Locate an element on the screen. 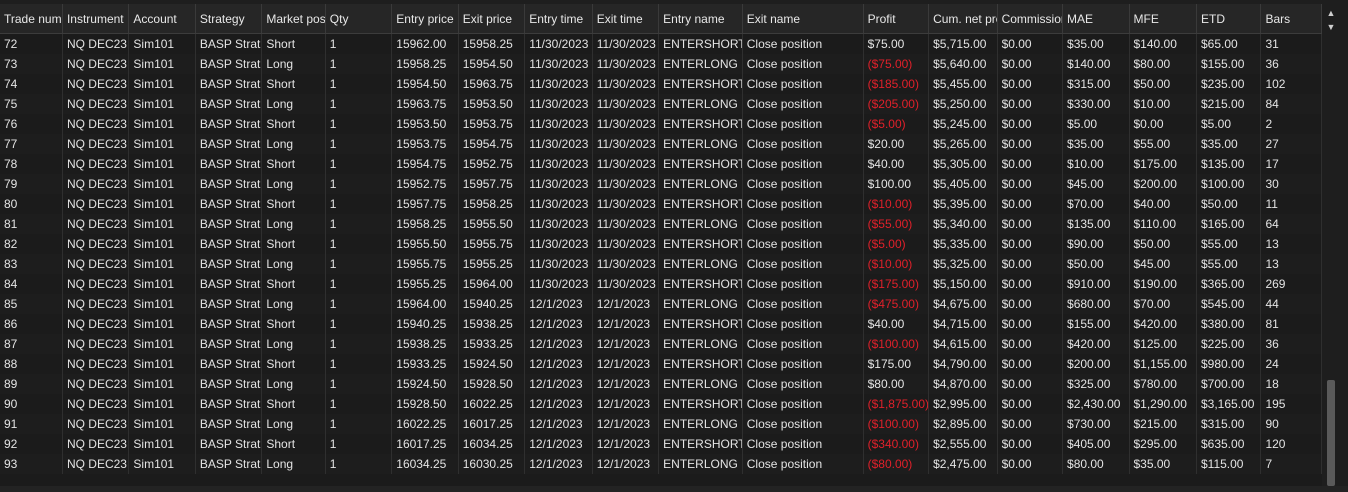 This screenshot has width=1348, height=492. col-header-exit-time: Exit time is located at coordinates (626, 19).